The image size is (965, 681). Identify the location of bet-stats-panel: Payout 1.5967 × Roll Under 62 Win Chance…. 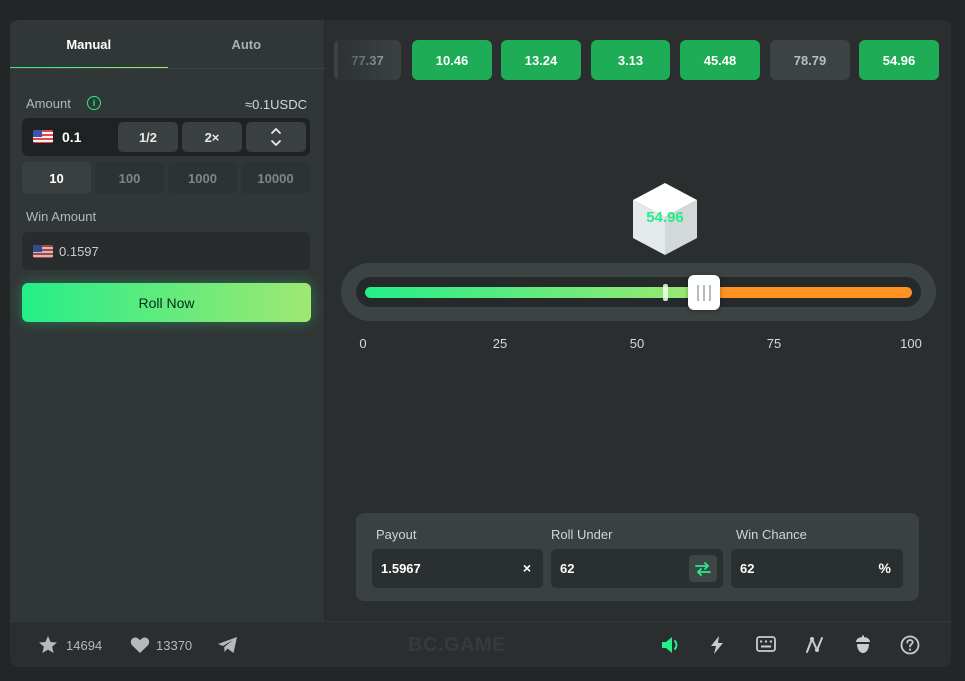
(637, 557).